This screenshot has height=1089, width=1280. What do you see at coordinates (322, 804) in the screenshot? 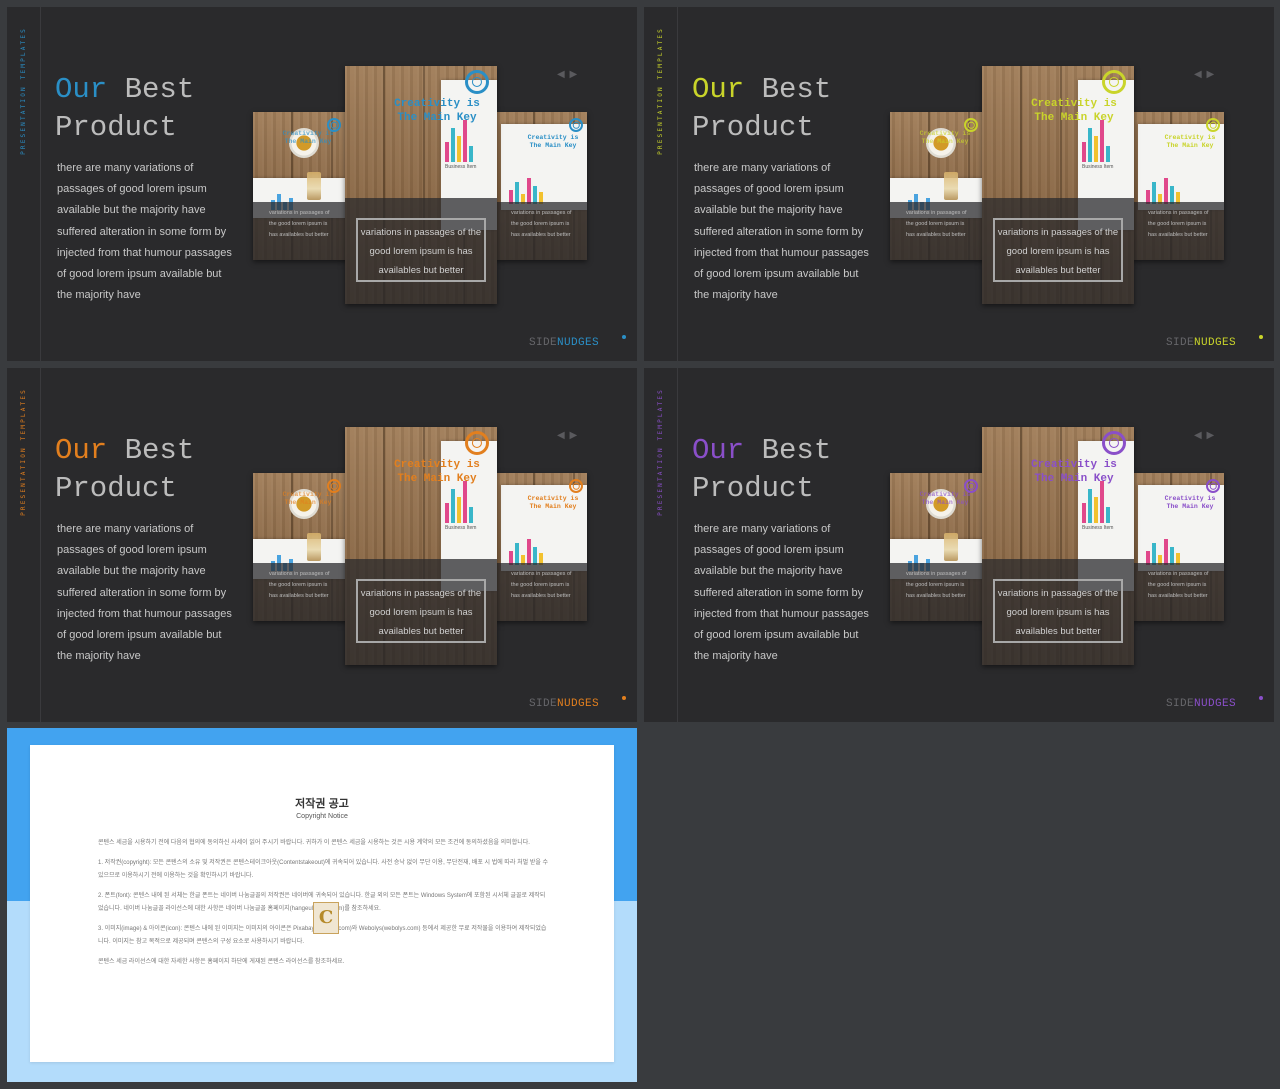
I see `copyright-title: 저작권 공고` at bounding box center [322, 804].